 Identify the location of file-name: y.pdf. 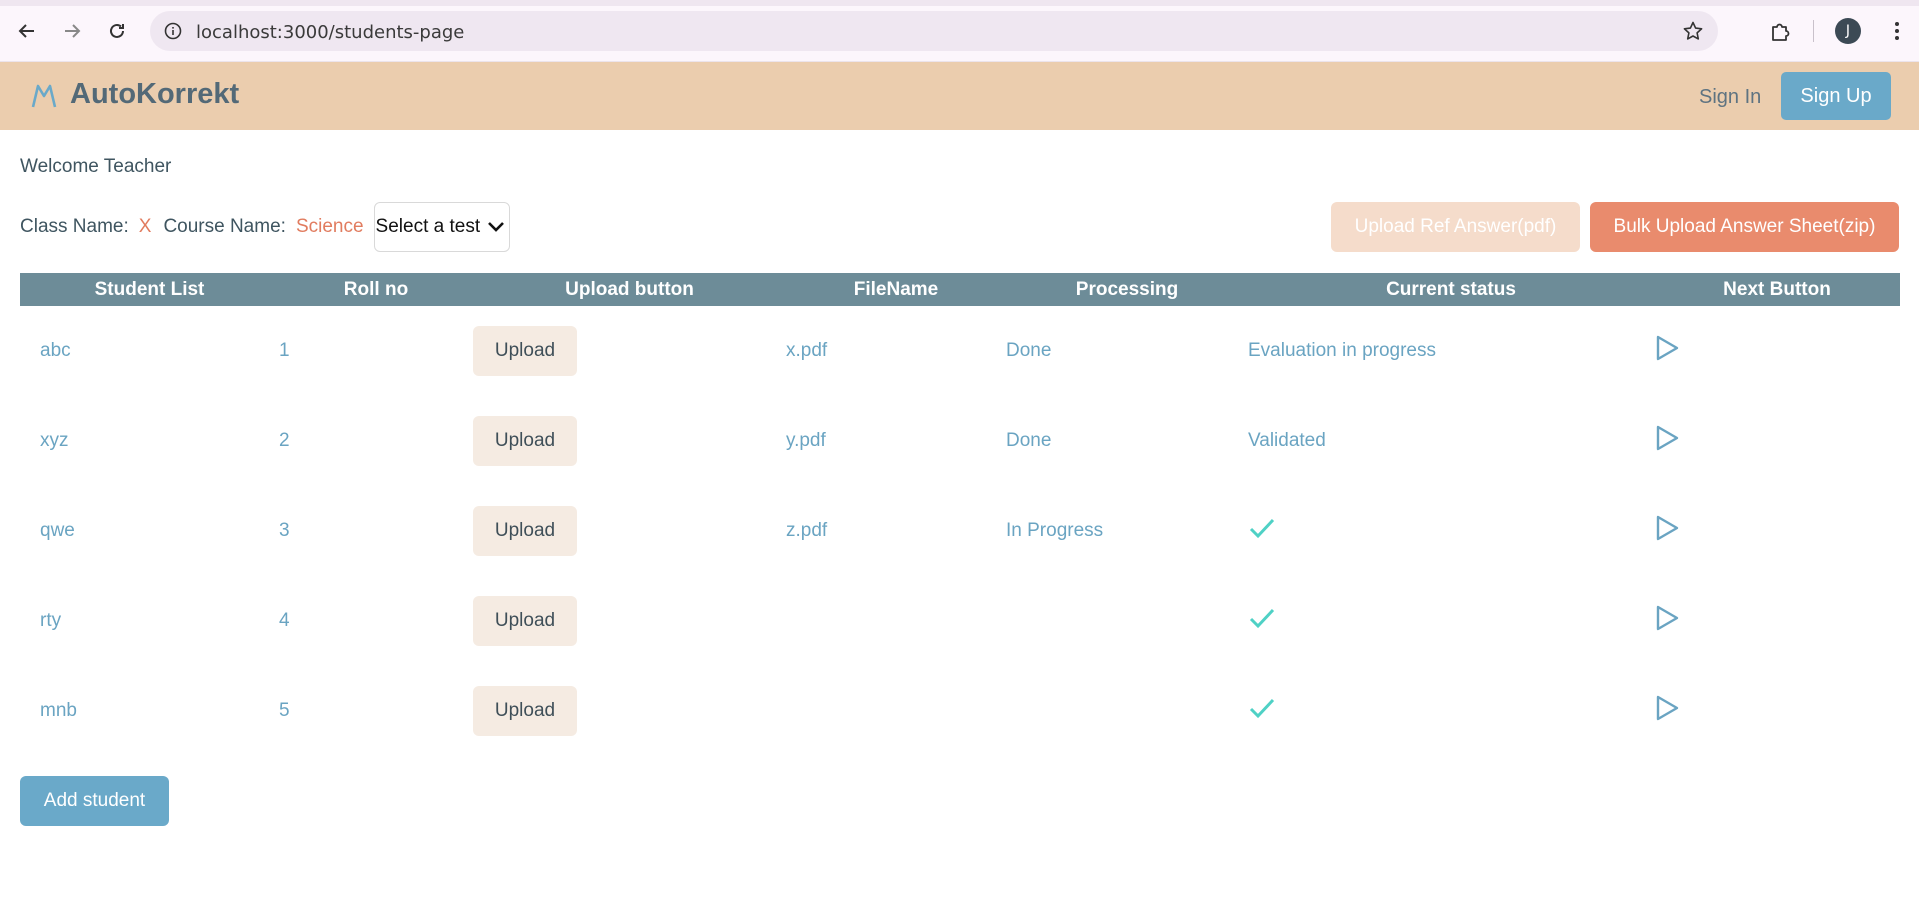
(896, 441).